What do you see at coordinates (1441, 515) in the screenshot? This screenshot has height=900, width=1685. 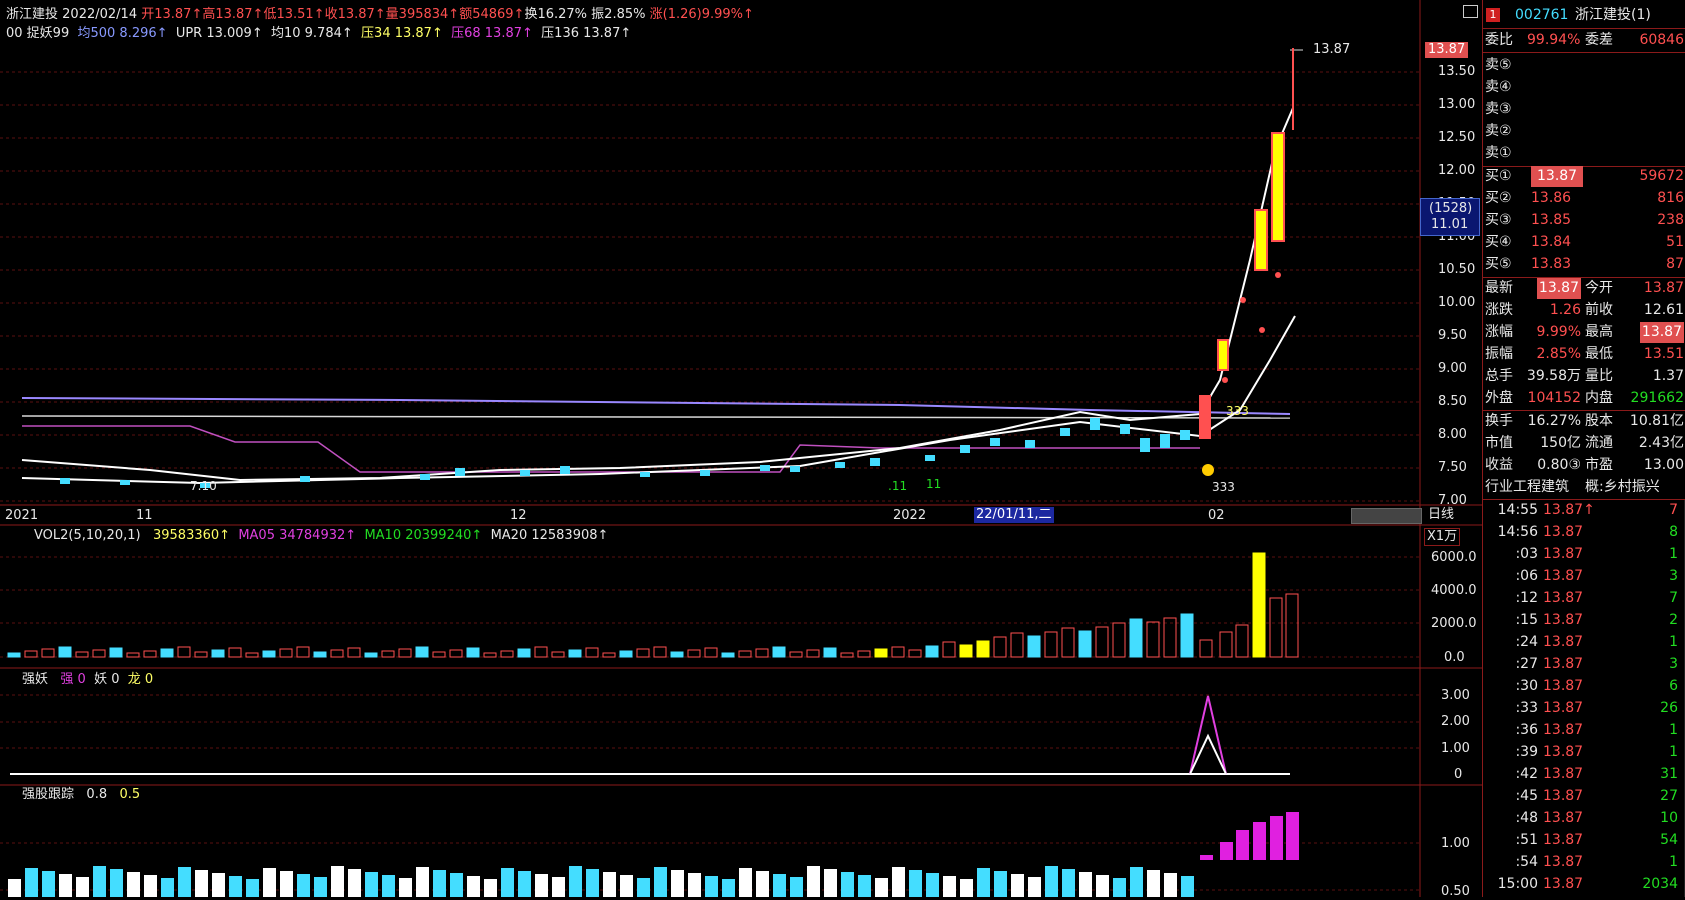 I see `period-label: 日线` at bounding box center [1441, 515].